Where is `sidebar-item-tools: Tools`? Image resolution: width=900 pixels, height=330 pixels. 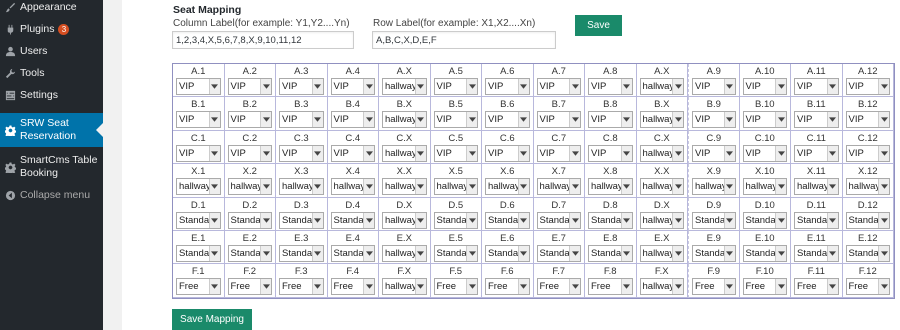
sidebar-item-tools: Tools is located at coordinates (51, 73).